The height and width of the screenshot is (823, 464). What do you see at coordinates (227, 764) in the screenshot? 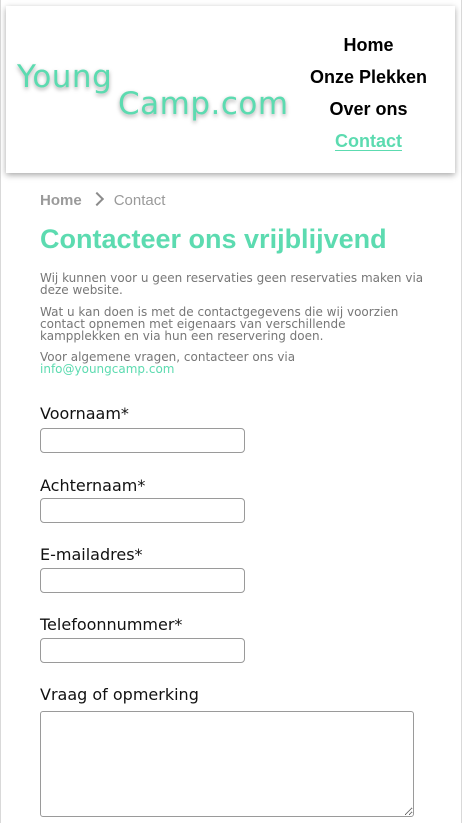
I see `question-textarea` at bounding box center [227, 764].